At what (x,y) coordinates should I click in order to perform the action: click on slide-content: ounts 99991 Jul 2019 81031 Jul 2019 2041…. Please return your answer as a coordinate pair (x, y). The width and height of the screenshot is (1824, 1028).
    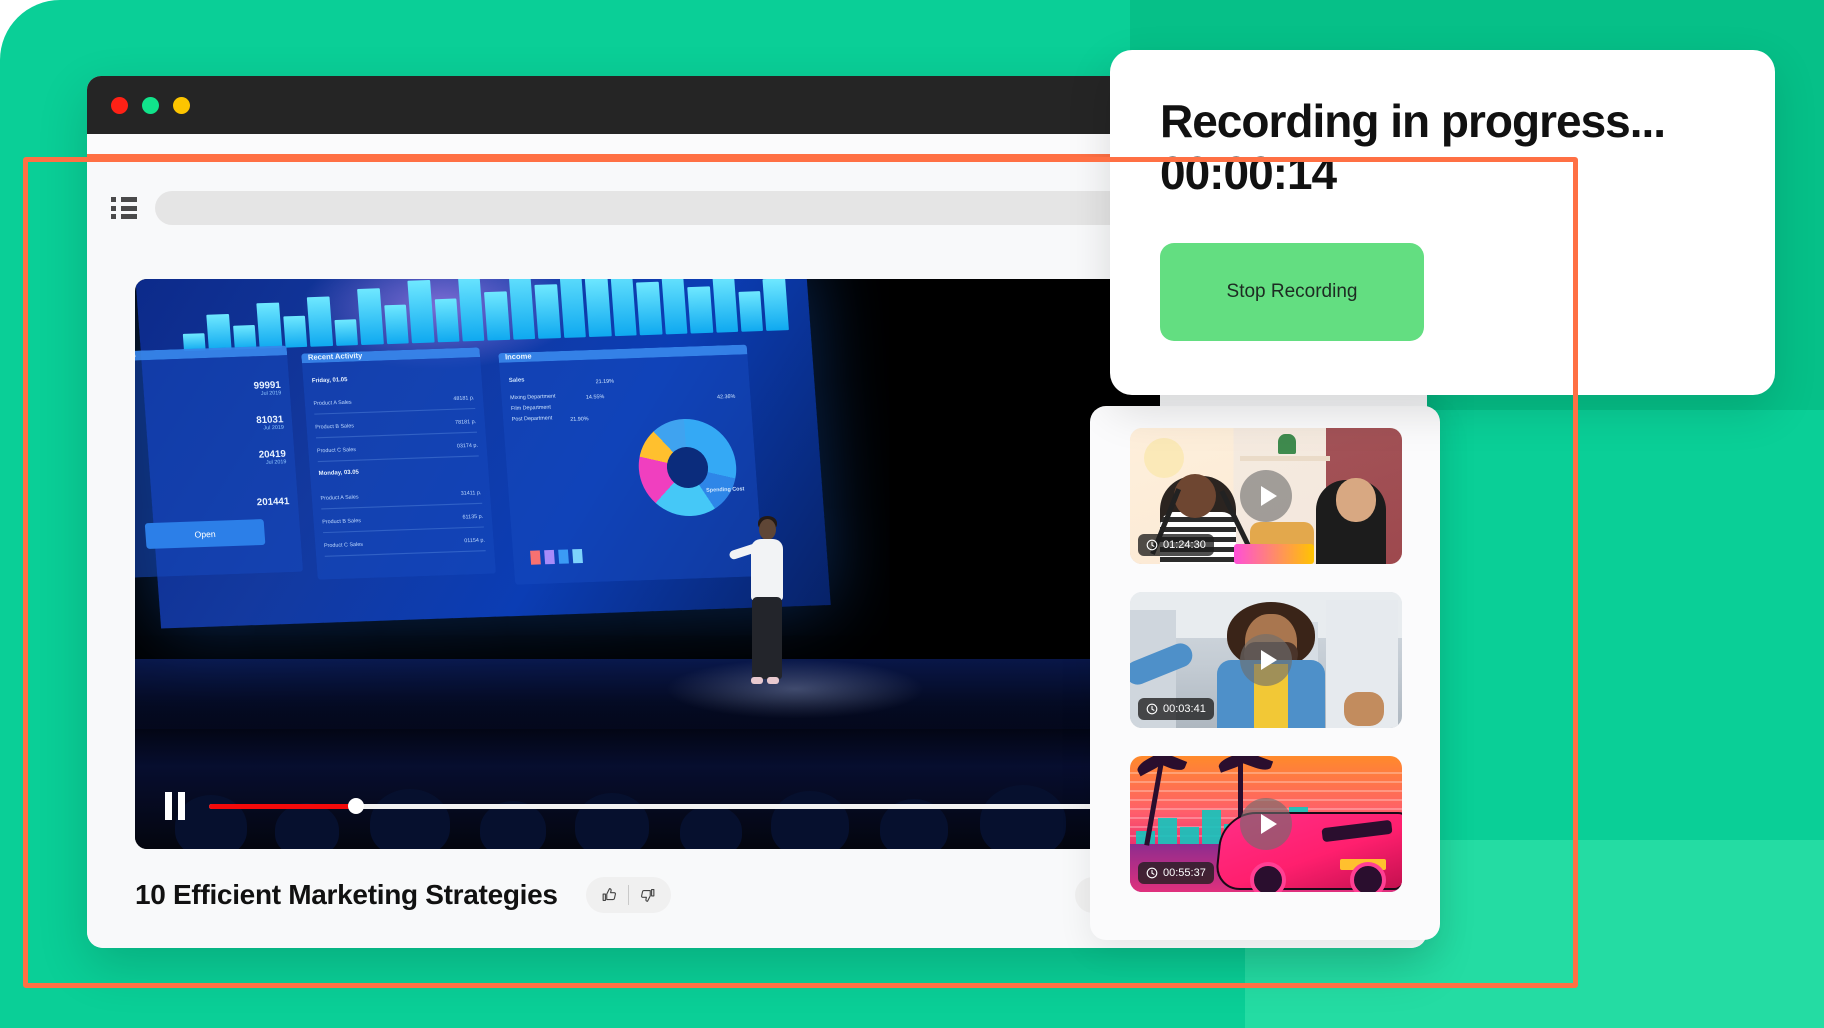
    Looking at the image, I should click on (483, 453).